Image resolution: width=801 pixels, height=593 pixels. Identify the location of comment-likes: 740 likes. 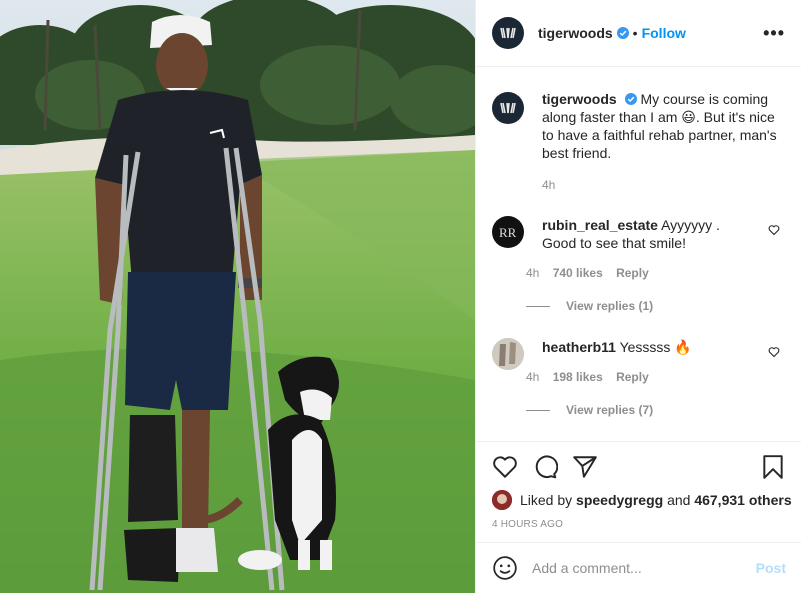
(578, 273).